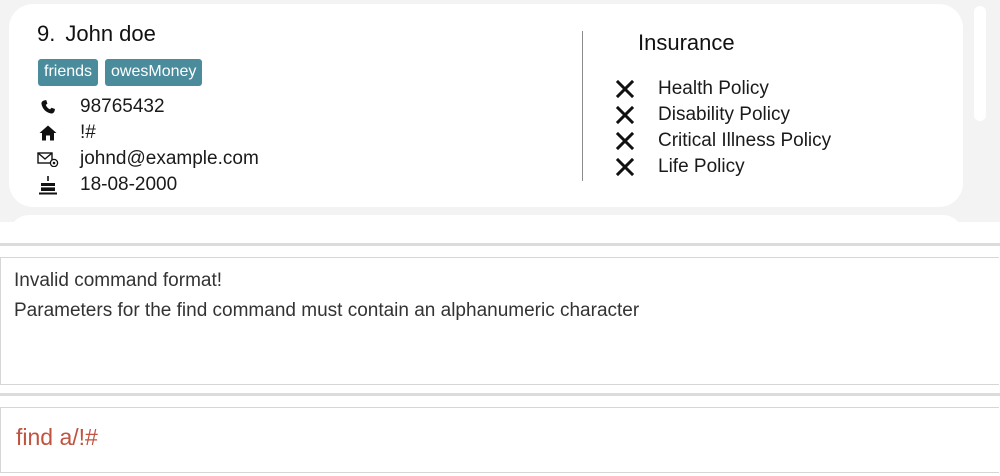 Image resolution: width=1000 pixels, height=476 pixels. I want to click on insurance-title: Insurance, so click(686, 42).